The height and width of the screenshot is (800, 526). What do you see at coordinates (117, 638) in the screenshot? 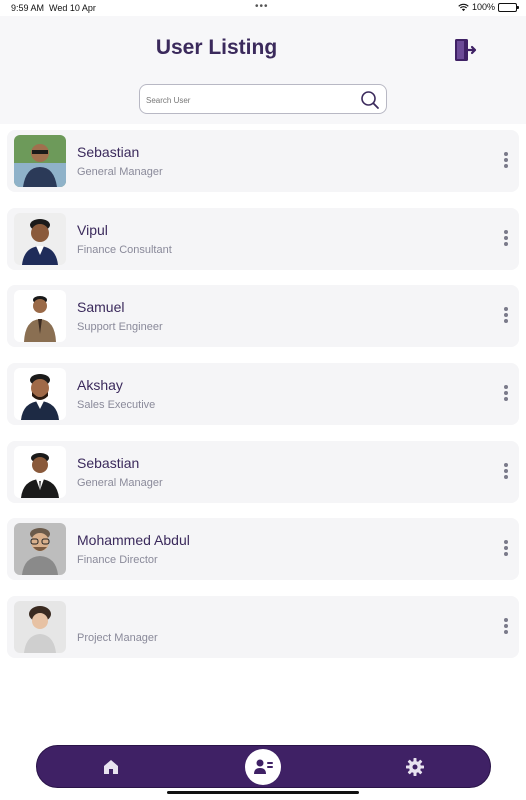
I see `user-role: Project Manager` at bounding box center [117, 638].